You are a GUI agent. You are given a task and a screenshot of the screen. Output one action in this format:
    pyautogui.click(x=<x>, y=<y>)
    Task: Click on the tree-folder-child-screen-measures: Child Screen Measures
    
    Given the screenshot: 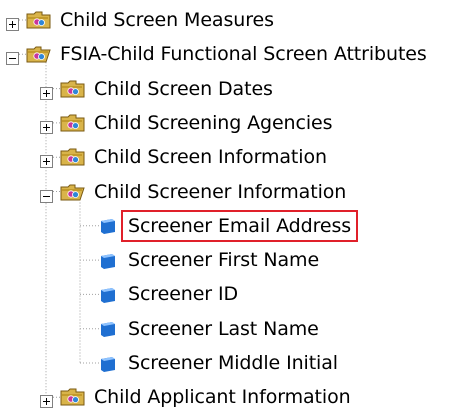 What is the action you would take?
    pyautogui.click(x=151, y=20)
    